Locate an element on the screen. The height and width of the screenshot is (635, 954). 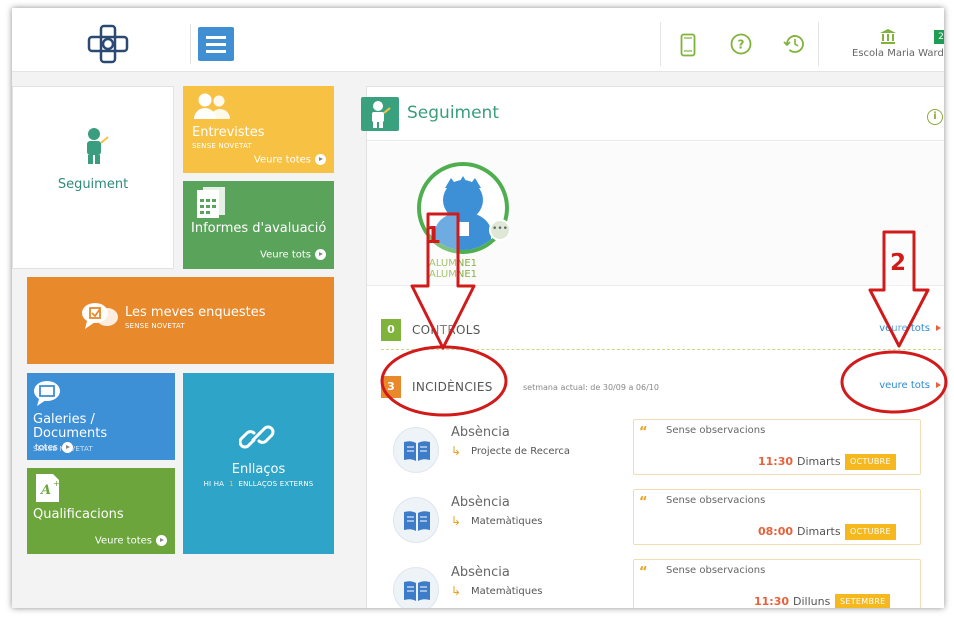
tile-enquestes: Les meves enquestes SENSE NOVETAT is located at coordinates (180, 320).